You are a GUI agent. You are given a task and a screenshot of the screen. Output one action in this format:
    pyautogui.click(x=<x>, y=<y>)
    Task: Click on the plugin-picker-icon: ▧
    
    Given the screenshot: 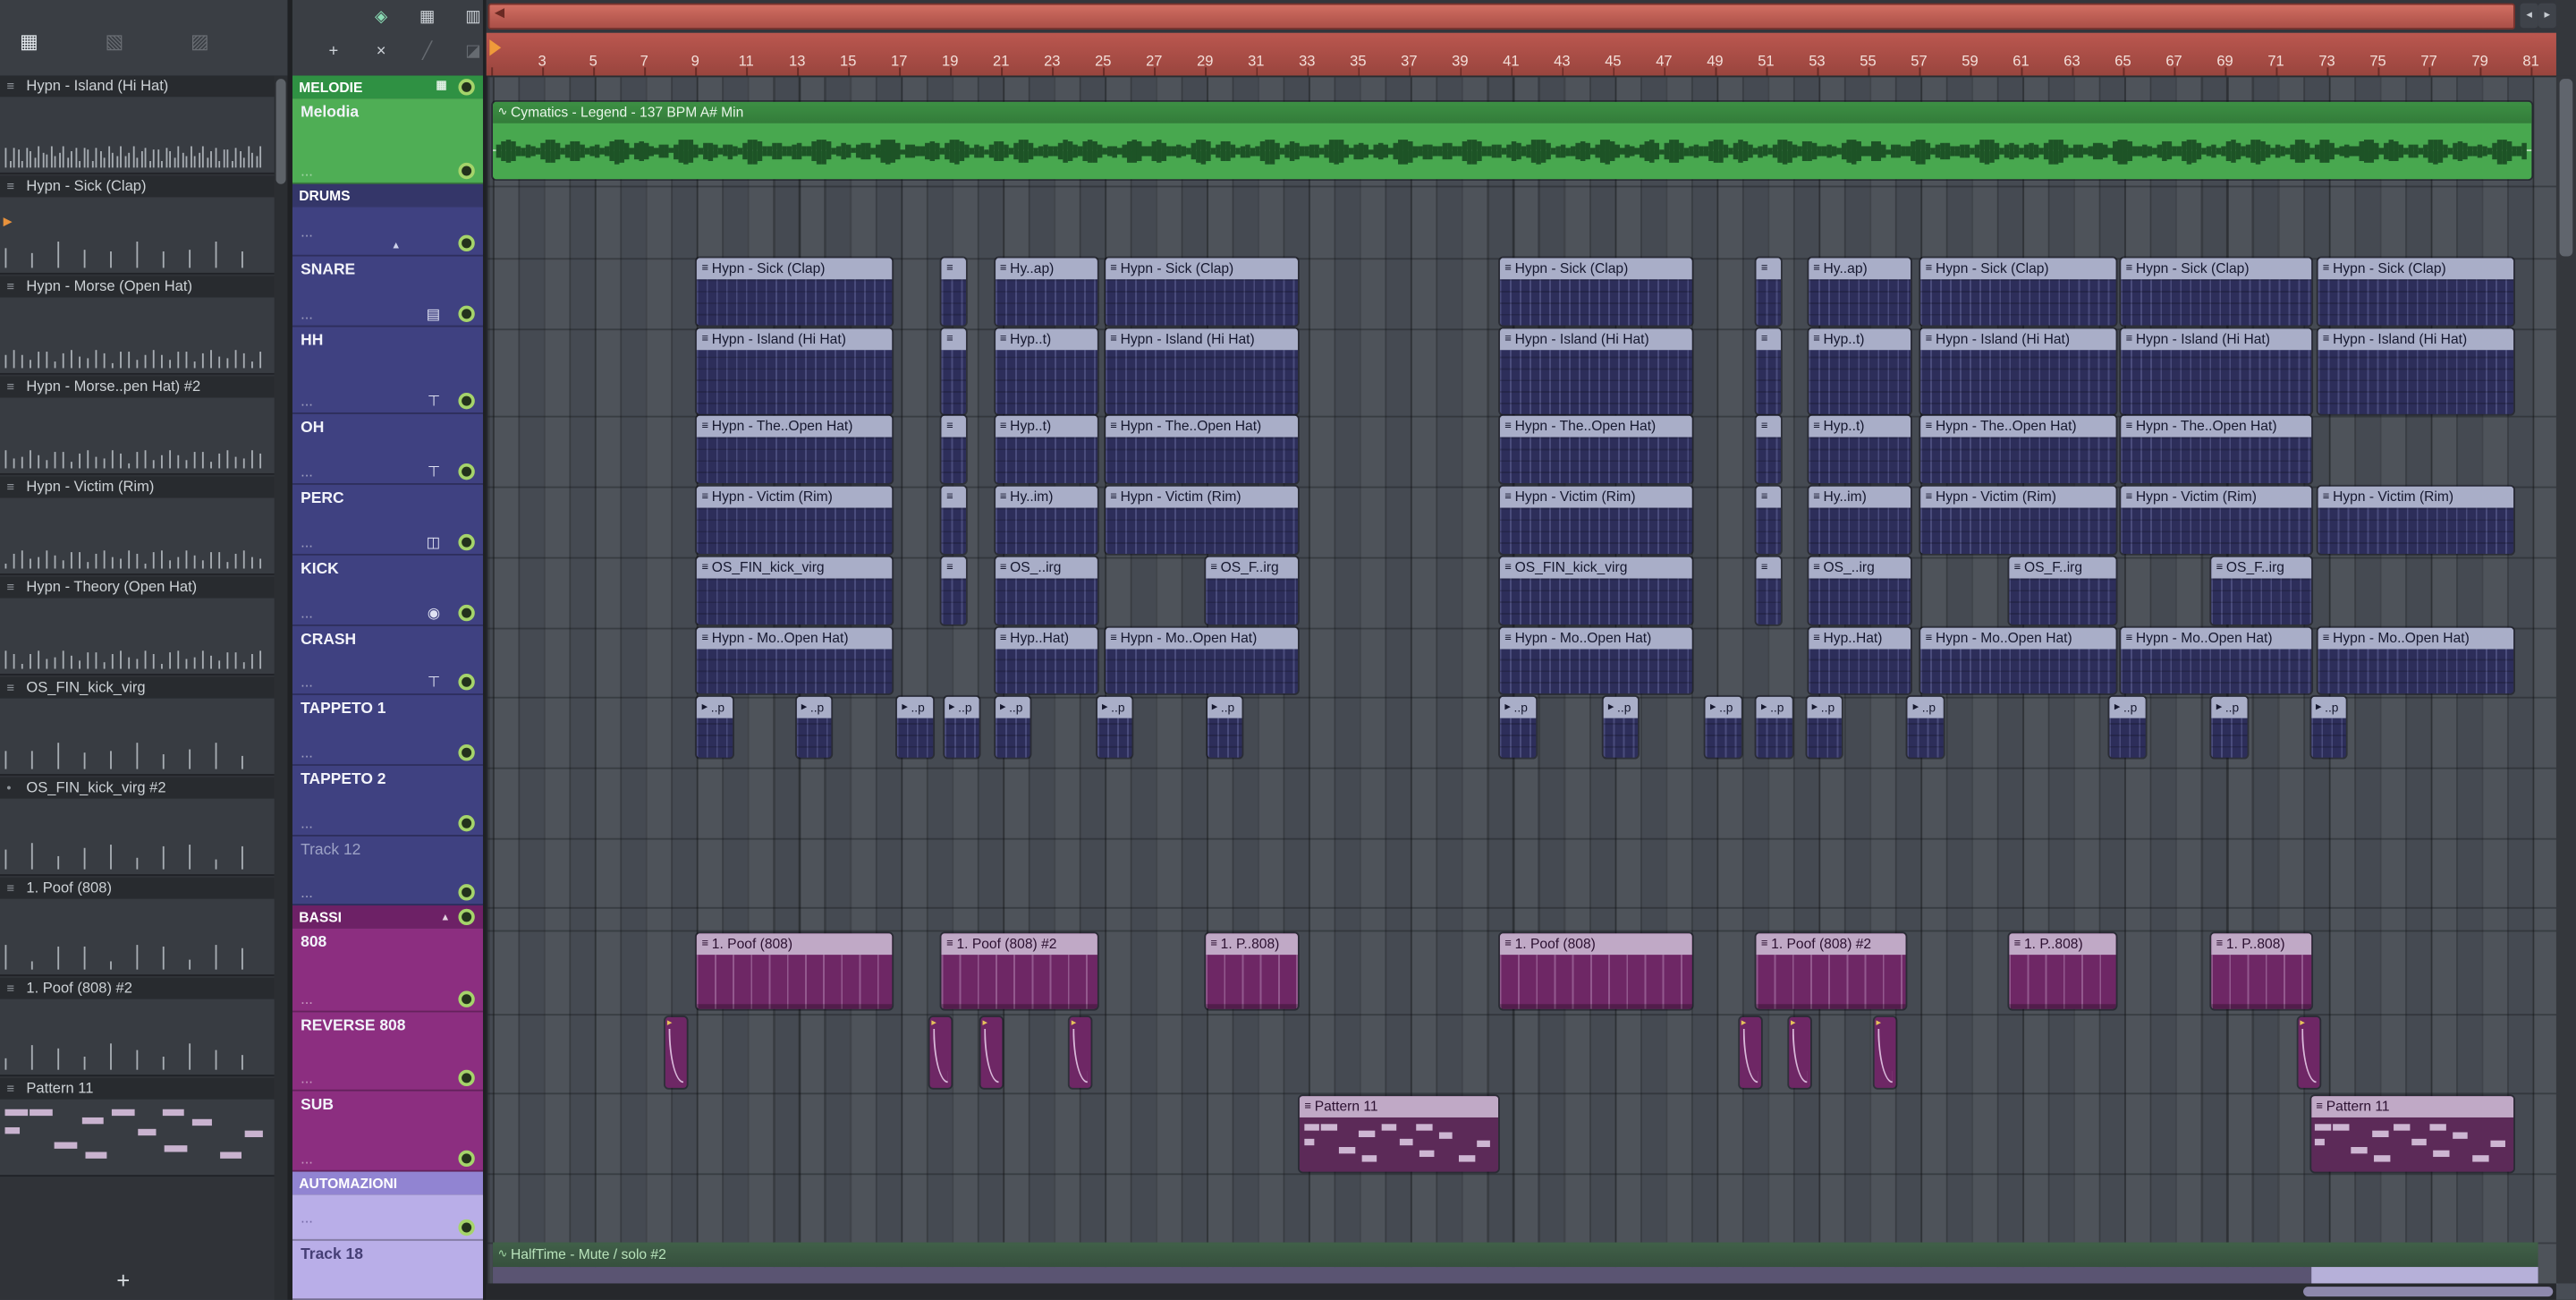 What is the action you would take?
    pyautogui.click(x=115, y=42)
    